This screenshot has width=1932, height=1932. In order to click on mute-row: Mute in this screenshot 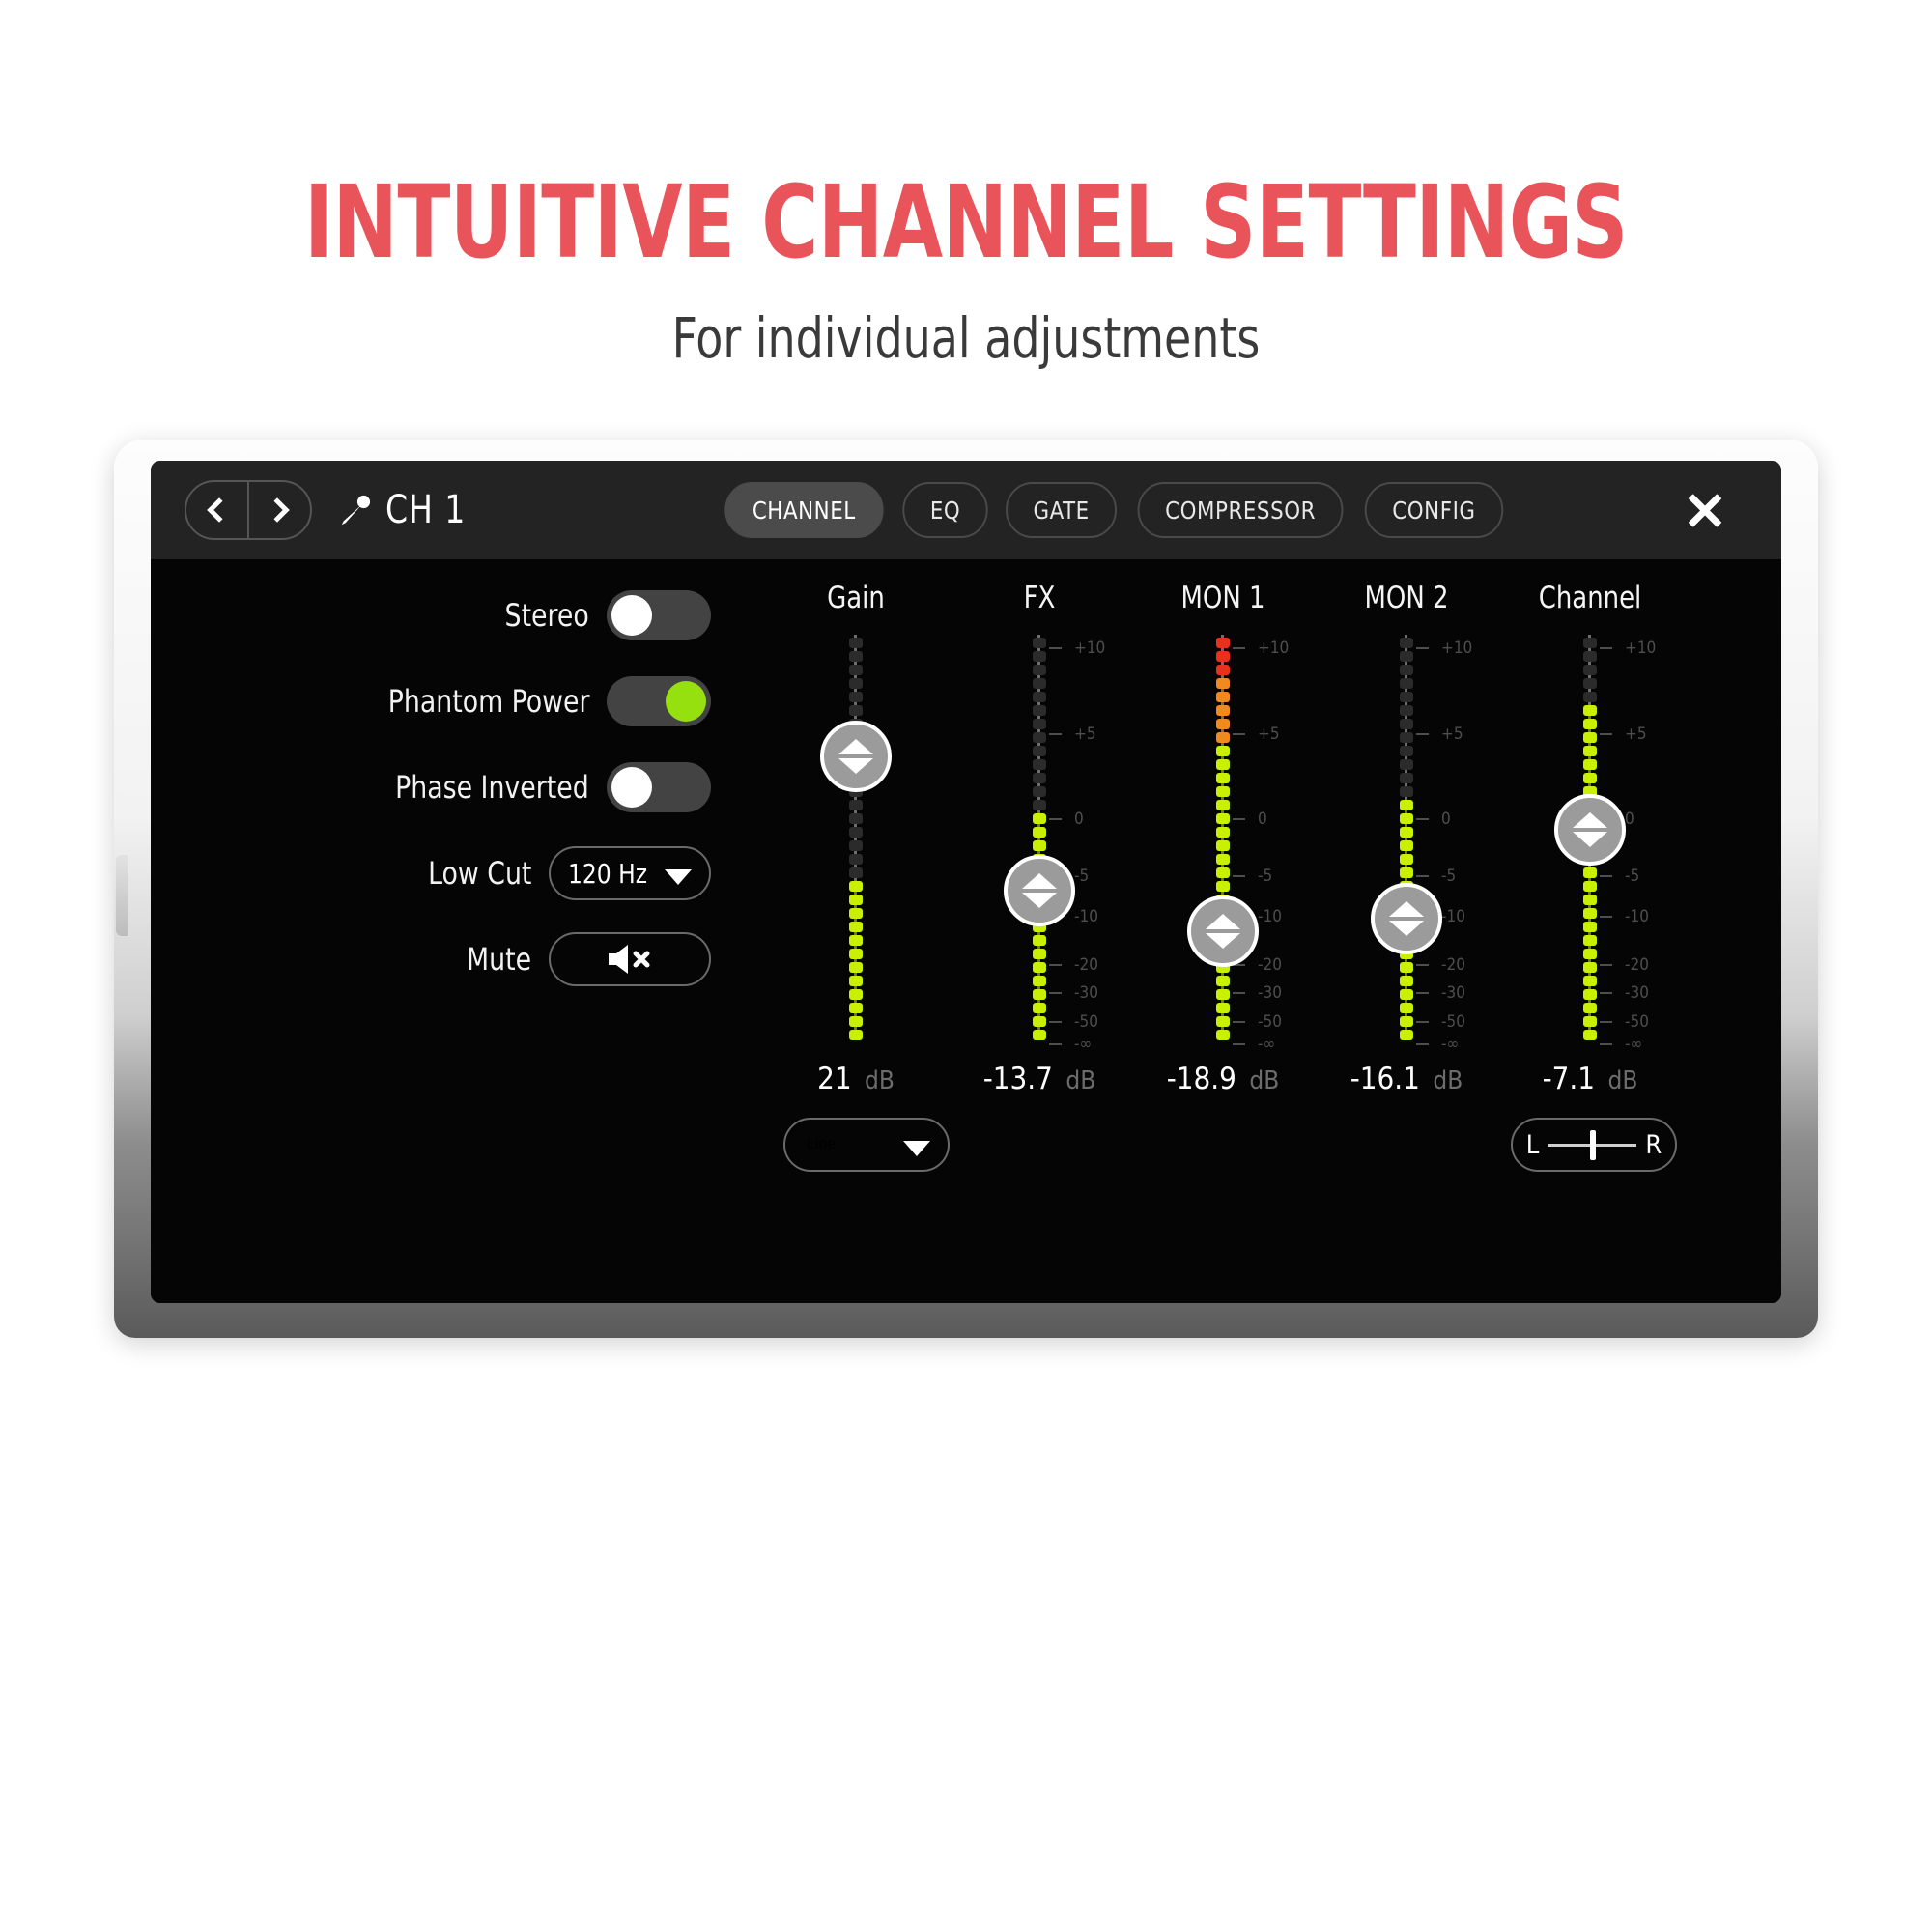, I will do `click(460, 959)`.